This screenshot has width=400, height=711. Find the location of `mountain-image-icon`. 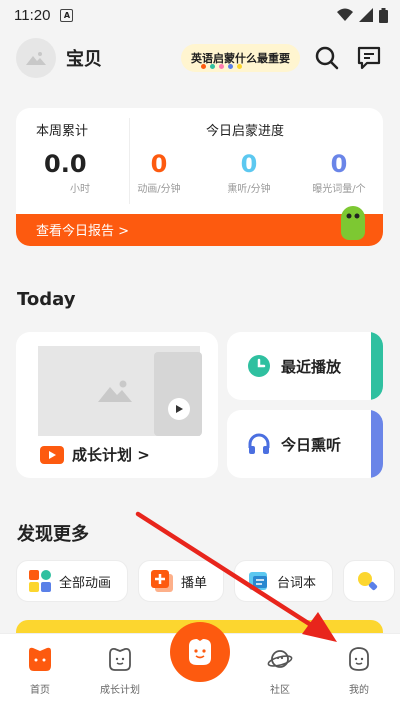

mountain-image-icon is located at coordinates (36, 58).